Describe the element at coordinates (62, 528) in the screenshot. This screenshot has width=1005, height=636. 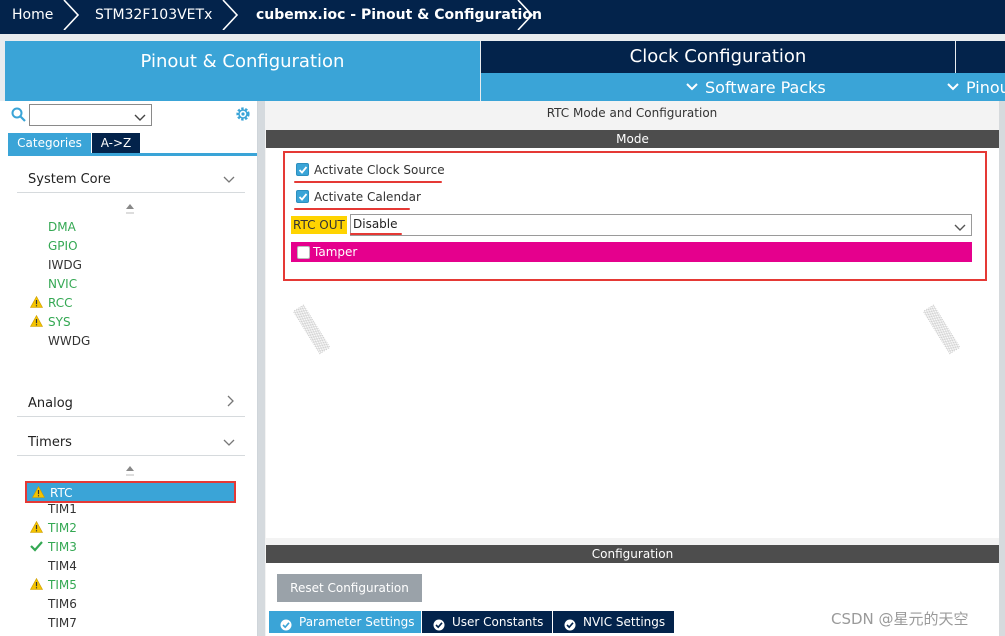
I see `list-item-tim2: TIM2` at that location.